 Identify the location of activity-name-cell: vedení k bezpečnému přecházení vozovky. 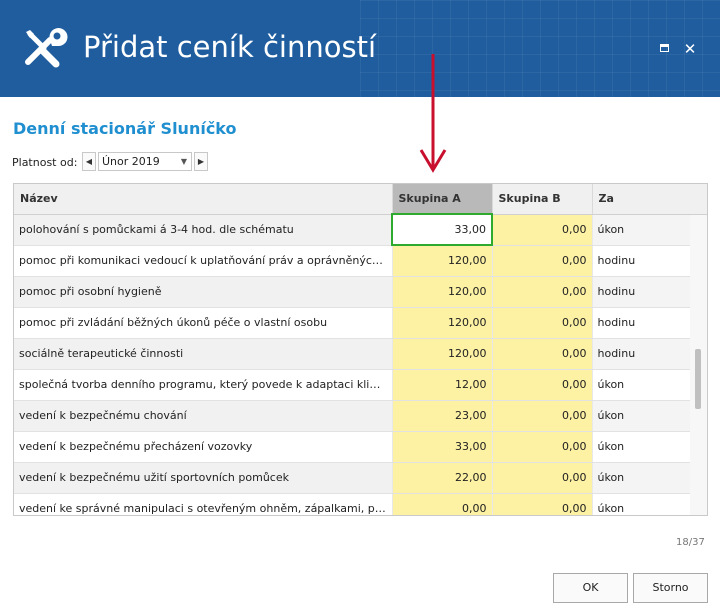
(203, 447).